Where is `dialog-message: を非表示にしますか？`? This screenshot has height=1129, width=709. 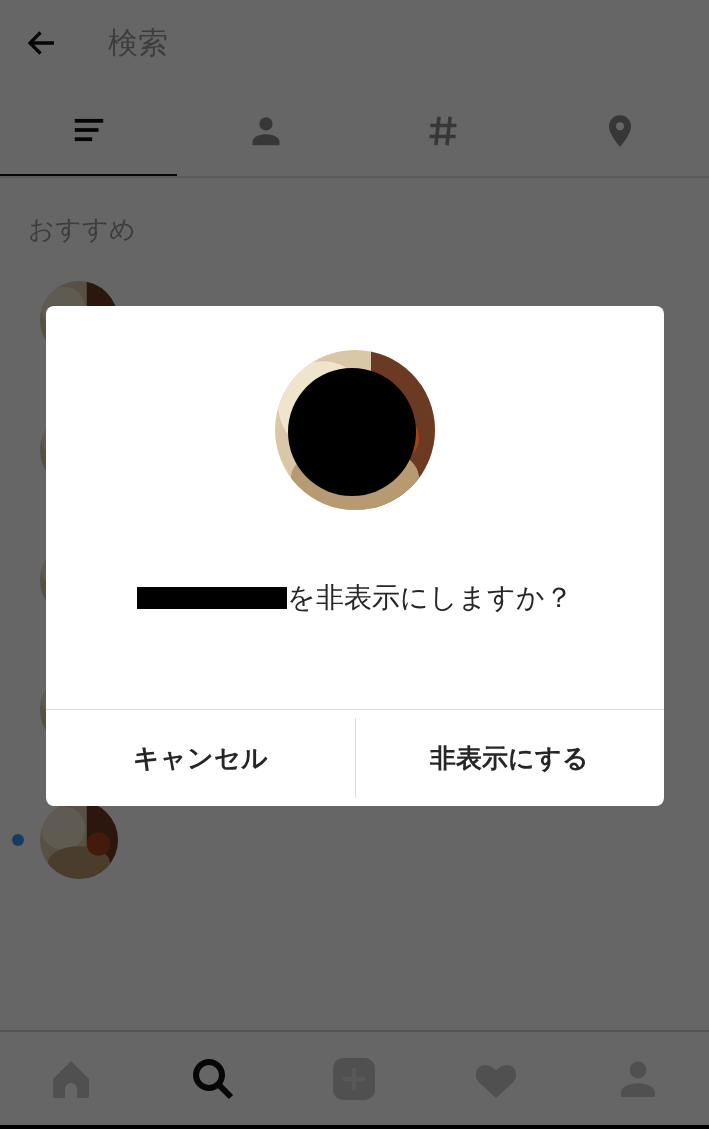 dialog-message: を非表示にしますか？ is located at coordinates (430, 597).